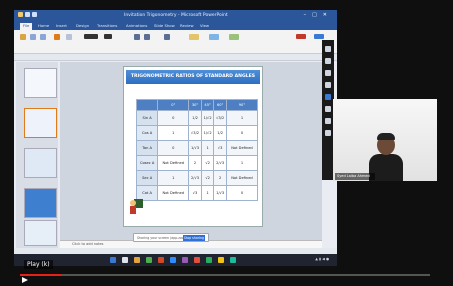 Image resolution: width=453 pixels, height=286 pixels. Describe the element at coordinates (328, 109) in the screenshot. I see `text-icon` at that location.